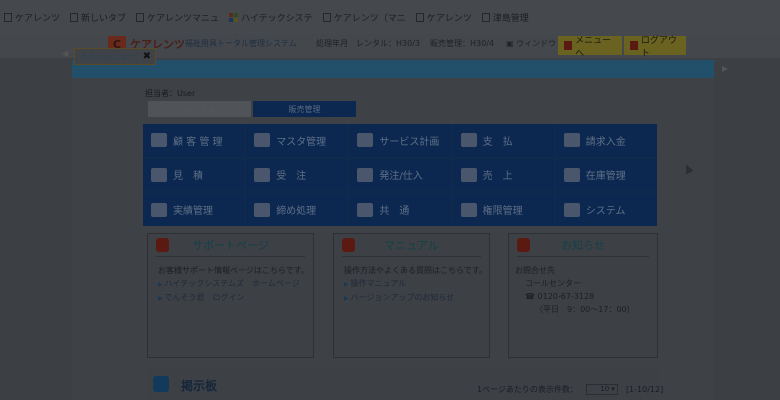  Describe the element at coordinates (568, 45) in the screenshot. I see `menu-icon` at that location.